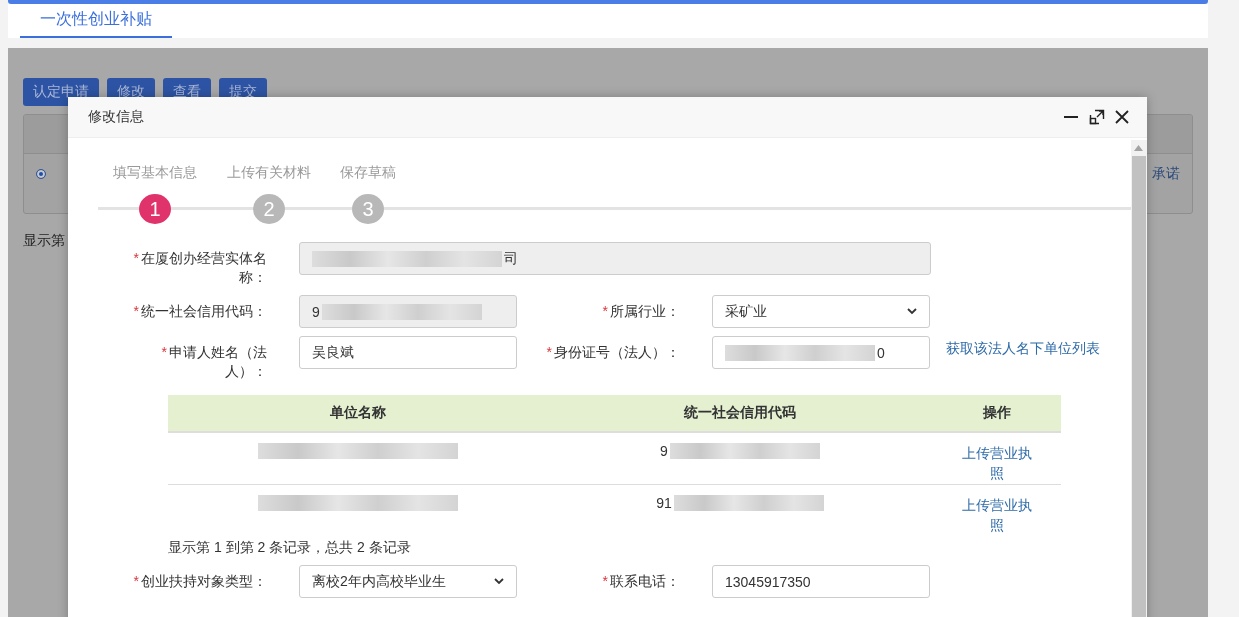 The height and width of the screenshot is (617, 1239). Describe the element at coordinates (155, 173) in the screenshot. I see `step-label: 填写基本信息` at that location.